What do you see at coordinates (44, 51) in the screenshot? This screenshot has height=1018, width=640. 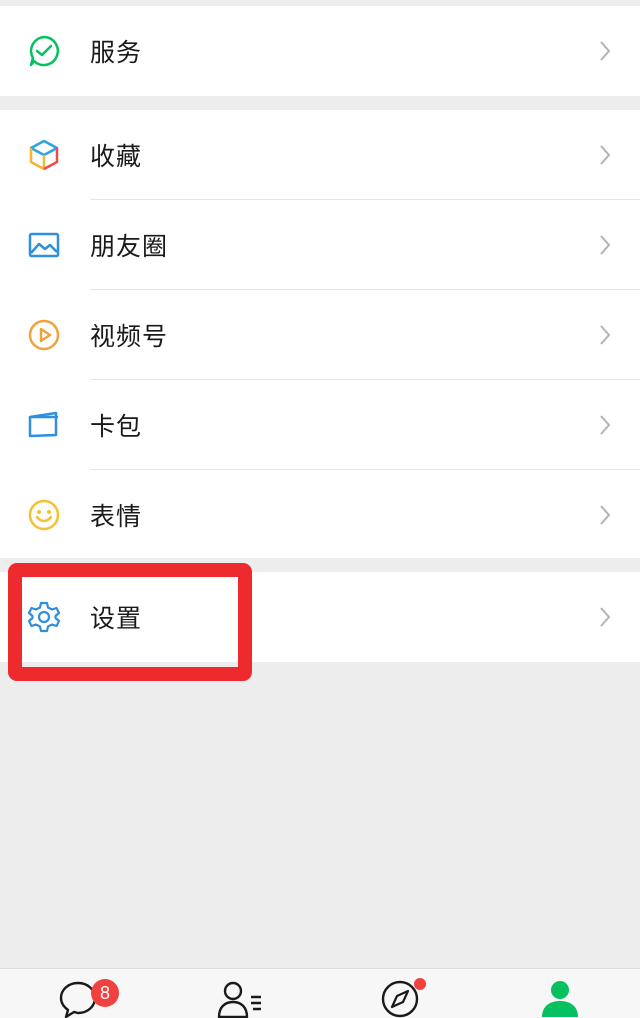 I see `service-icon` at bounding box center [44, 51].